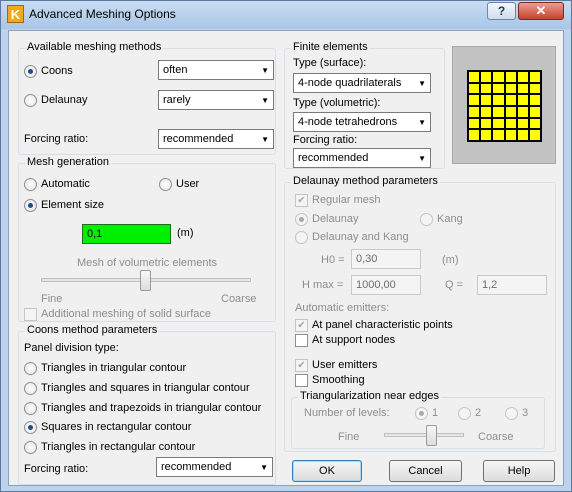 The height and width of the screenshot is (492, 572). I want to click on user-radio, so click(165, 184).